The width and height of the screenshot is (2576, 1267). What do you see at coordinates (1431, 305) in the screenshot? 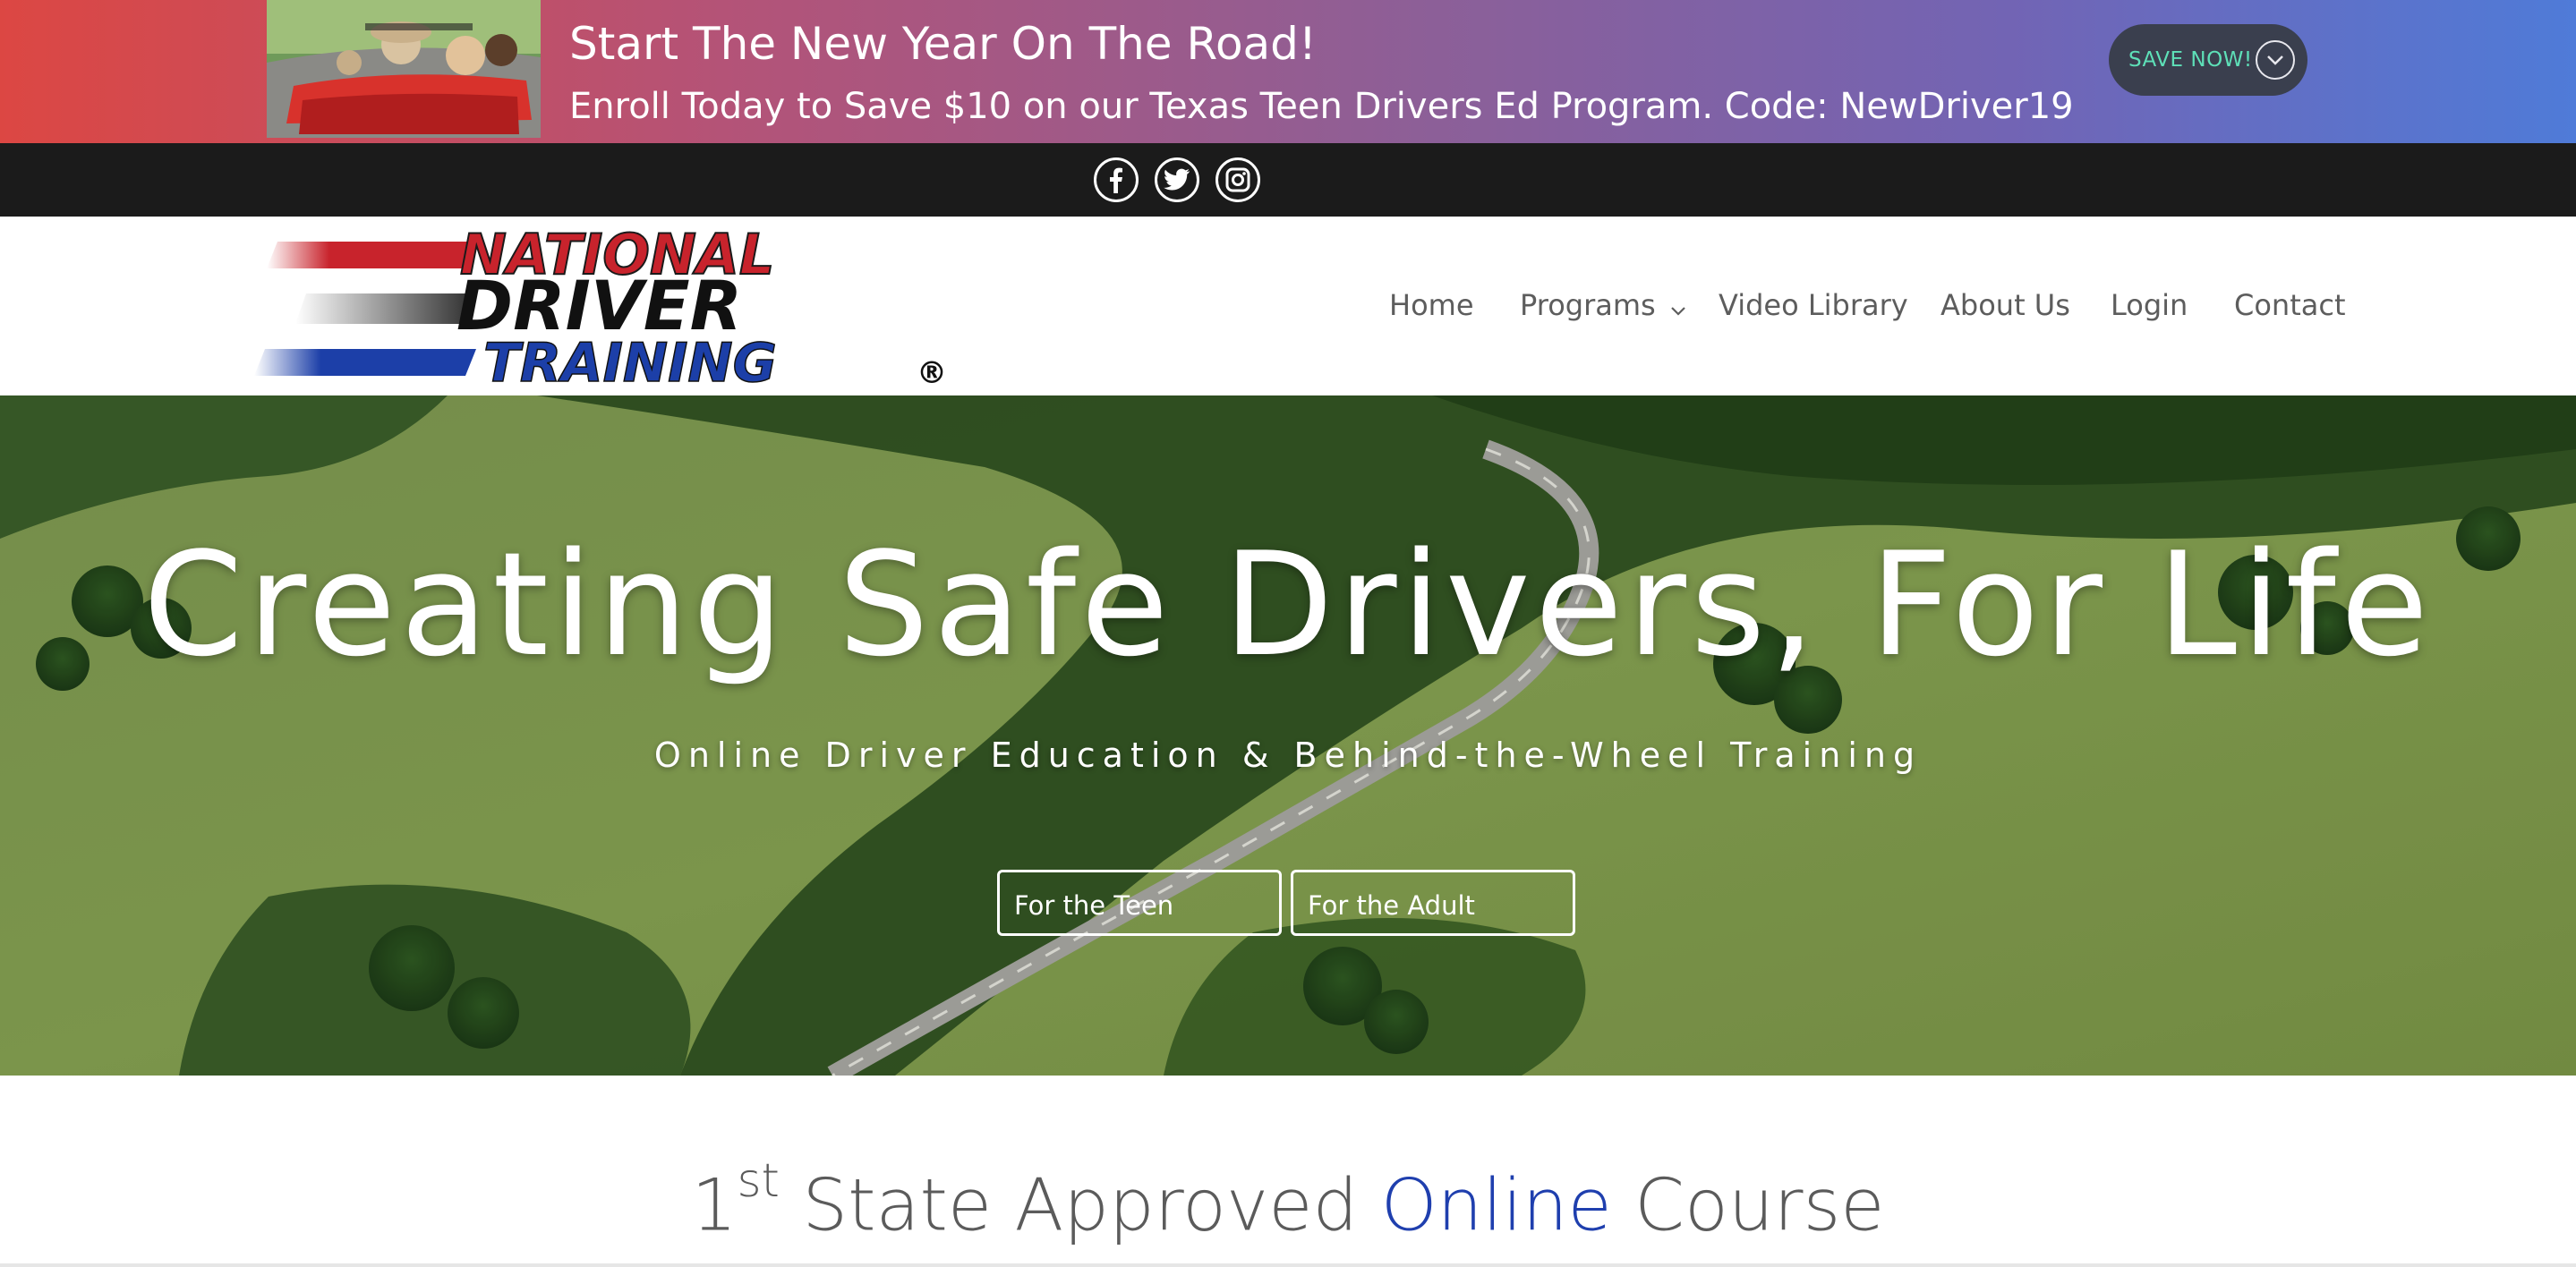
I see `nav-home: Home` at bounding box center [1431, 305].